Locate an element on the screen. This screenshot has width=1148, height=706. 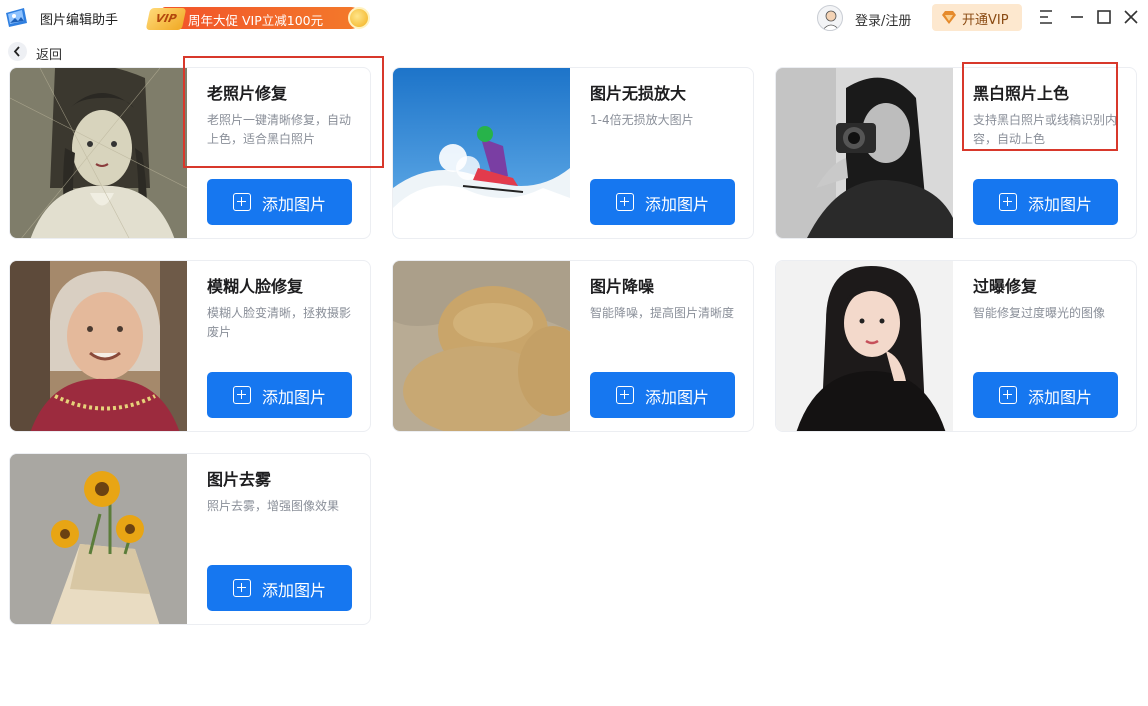
card-description: 智能修复过度曝光的图像 is located at coordinates (1039, 313).